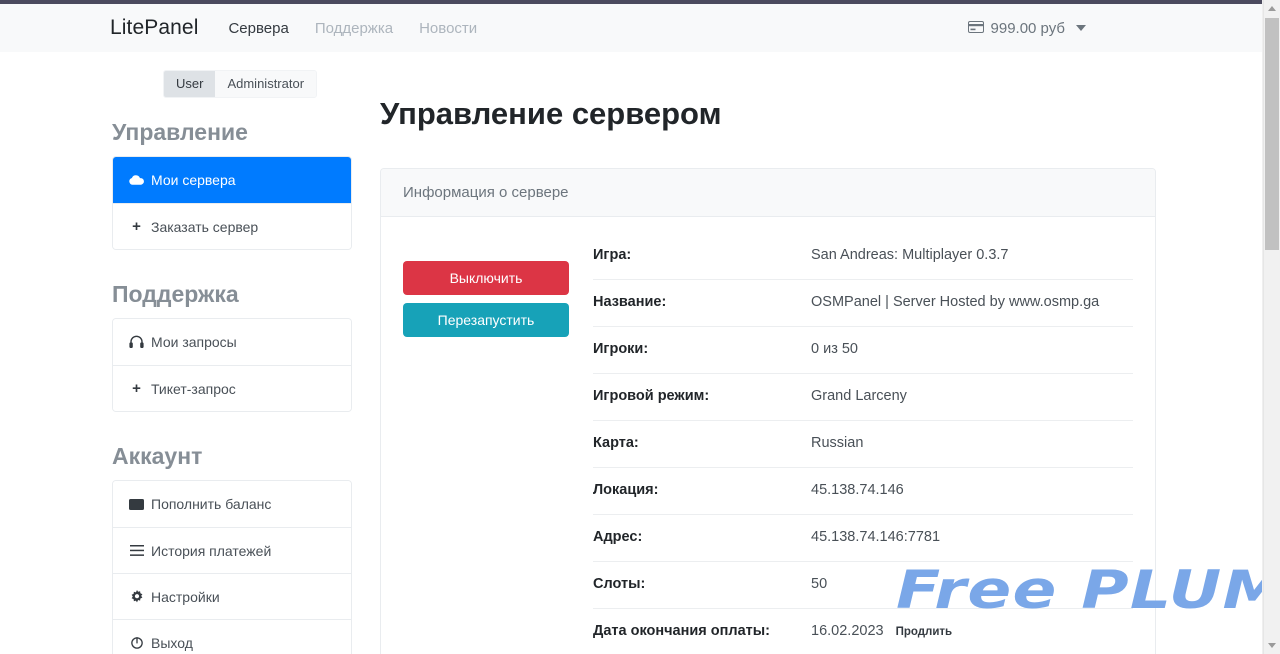 This screenshot has height=654, width=1280. What do you see at coordinates (266, 84) in the screenshot?
I see `role-tab-administrator: Administrator` at bounding box center [266, 84].